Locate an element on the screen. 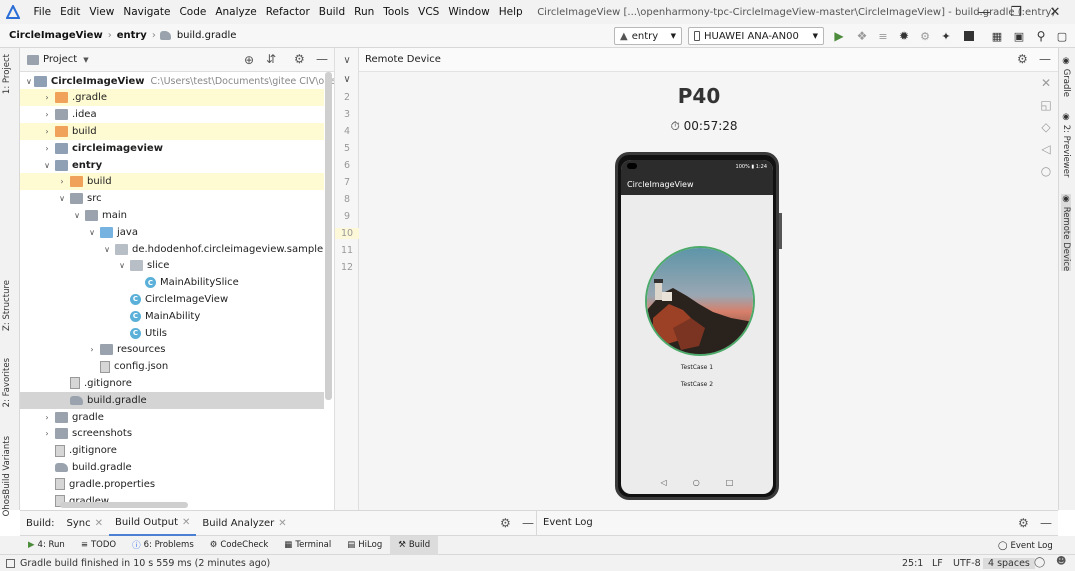 The width and height of the screenshot is (1075, 571). menu-edit: Edit is located at coordinates (70, 12).